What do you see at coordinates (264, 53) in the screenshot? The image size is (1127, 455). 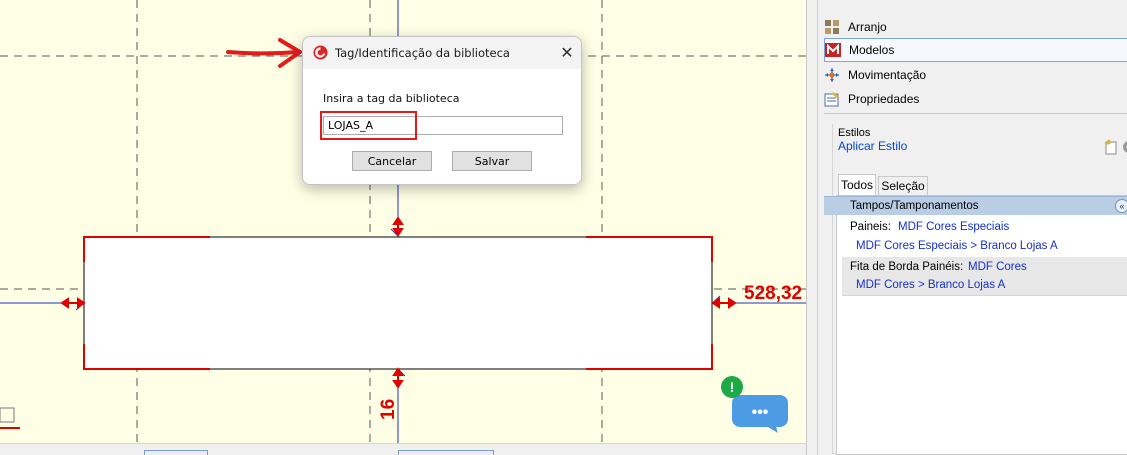 I see `annotation-arrow-icon` at bounding box center [264, 53].